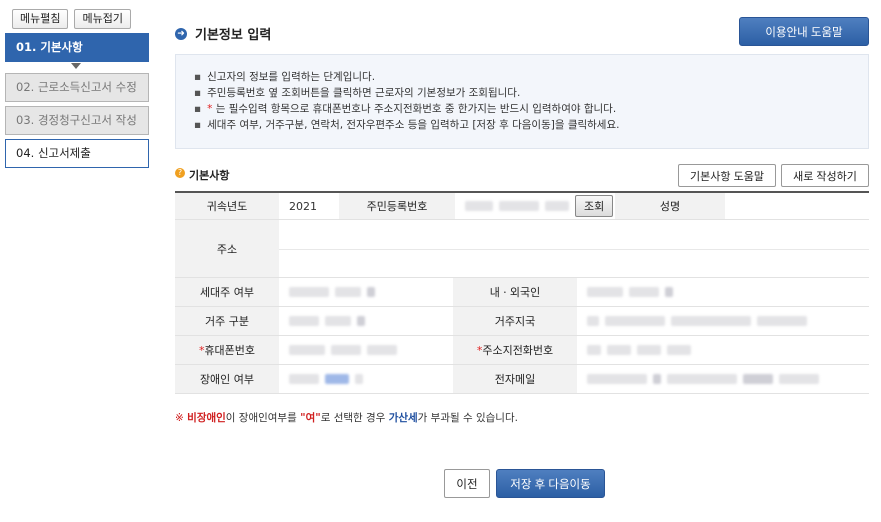 This screenshot has width=881, height=522. Describe the element at coordinates (550, 483) in the screenshot. I see `save-next-button: 저장 후 다음이동` at that location.